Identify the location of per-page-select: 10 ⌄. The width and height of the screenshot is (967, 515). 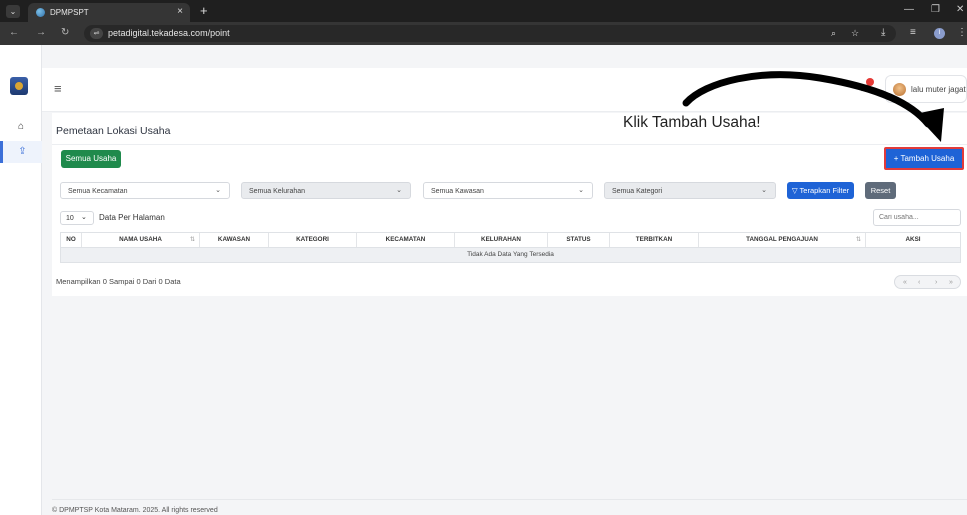
(77, 218).